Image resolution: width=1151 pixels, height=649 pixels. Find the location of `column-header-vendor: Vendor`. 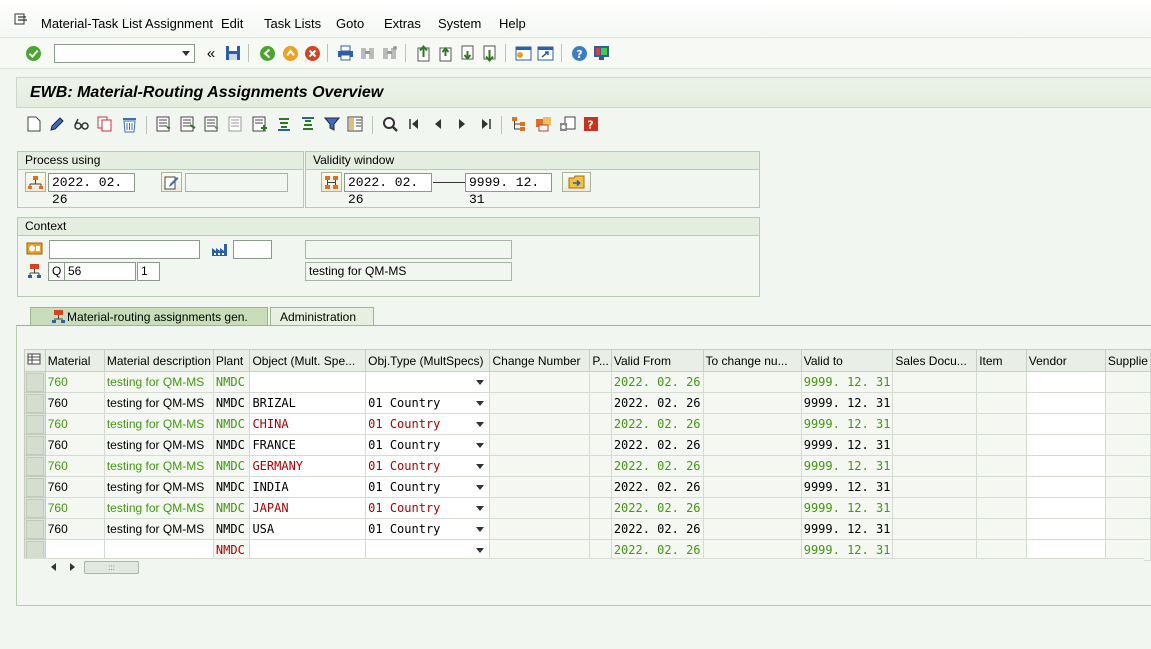

column-header-vendor: Vendor is located at coordinates (1065, 360).